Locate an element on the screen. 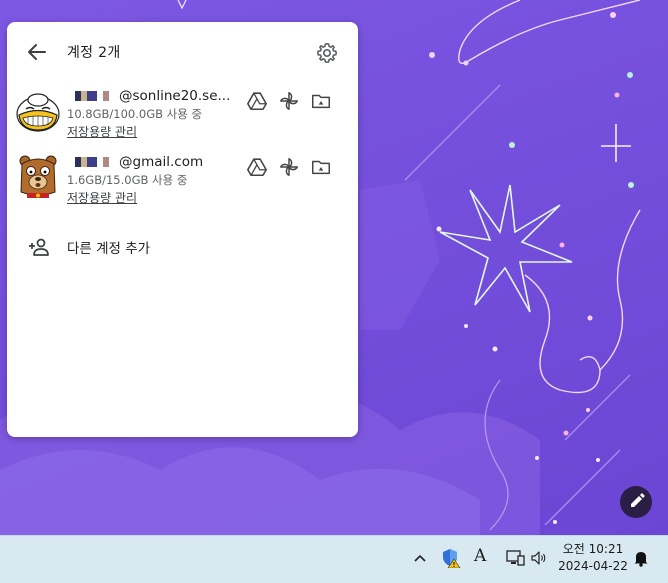  account-email-domain: @gmail.com is located at coordinates (161, 162).